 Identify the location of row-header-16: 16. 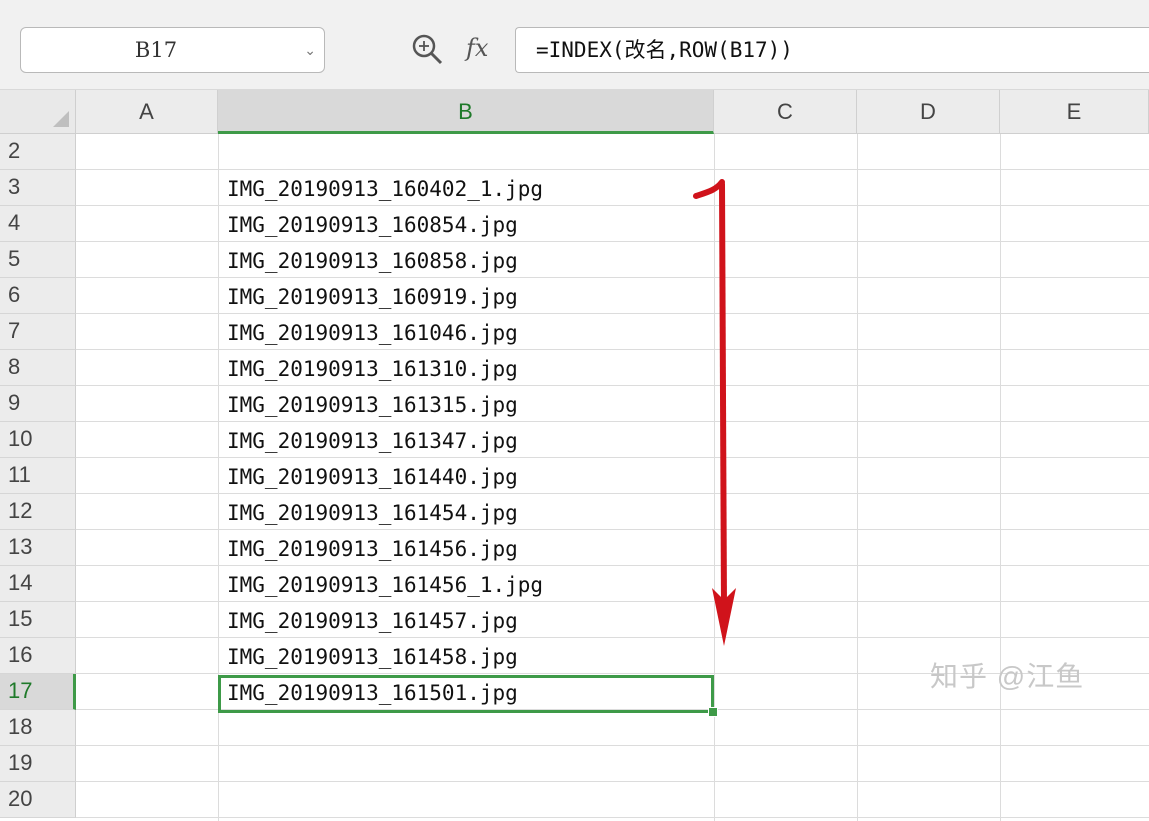
(38, 656).